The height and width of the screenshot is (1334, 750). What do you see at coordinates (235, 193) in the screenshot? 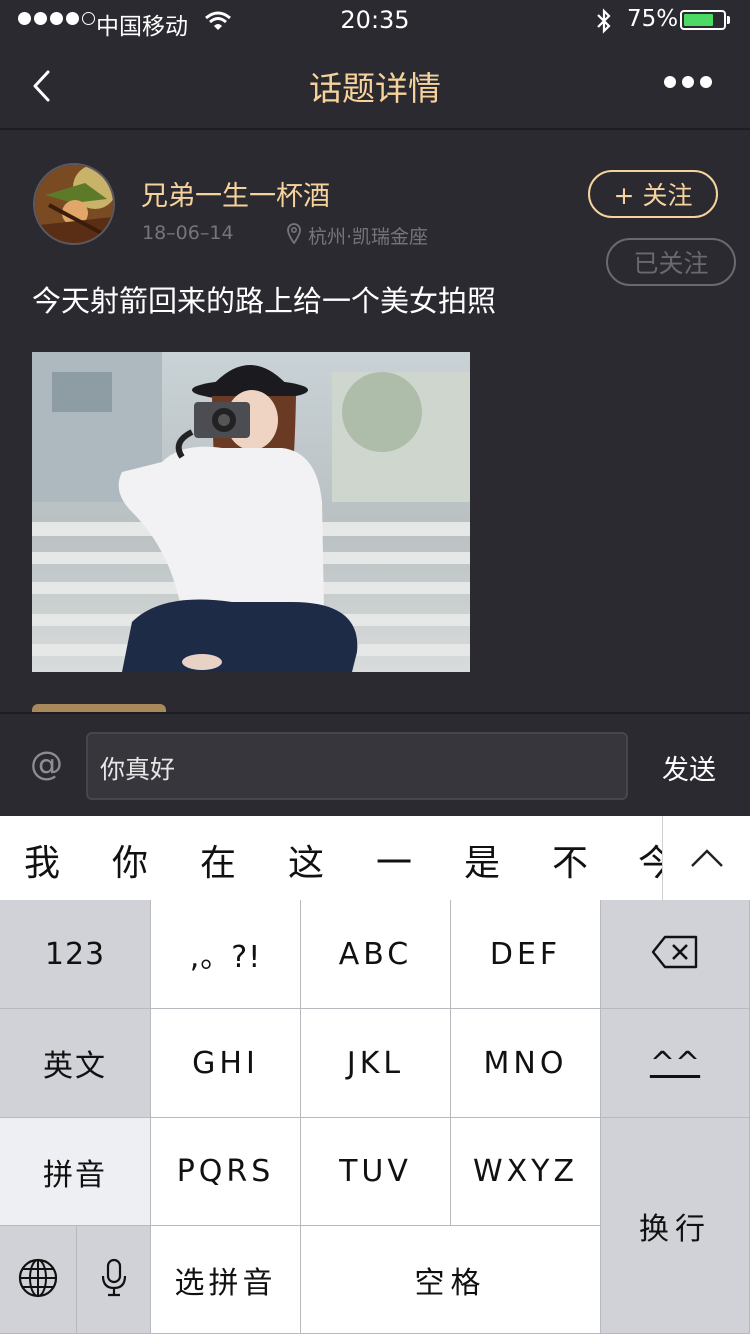
I see `username: 兄弟一生一杯酒` at bounding box center [235, 193].